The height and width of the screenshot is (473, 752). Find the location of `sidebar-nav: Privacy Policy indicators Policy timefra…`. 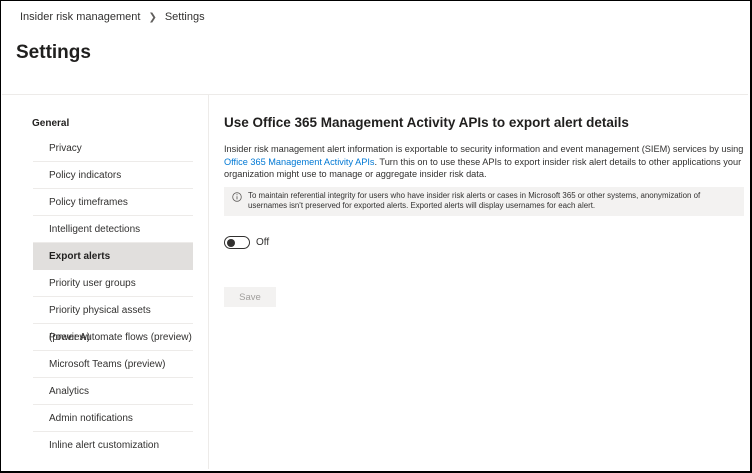

sidebar-nav: Privacy Policy indicators Policy timefra… is located at coordinates (113, 297).